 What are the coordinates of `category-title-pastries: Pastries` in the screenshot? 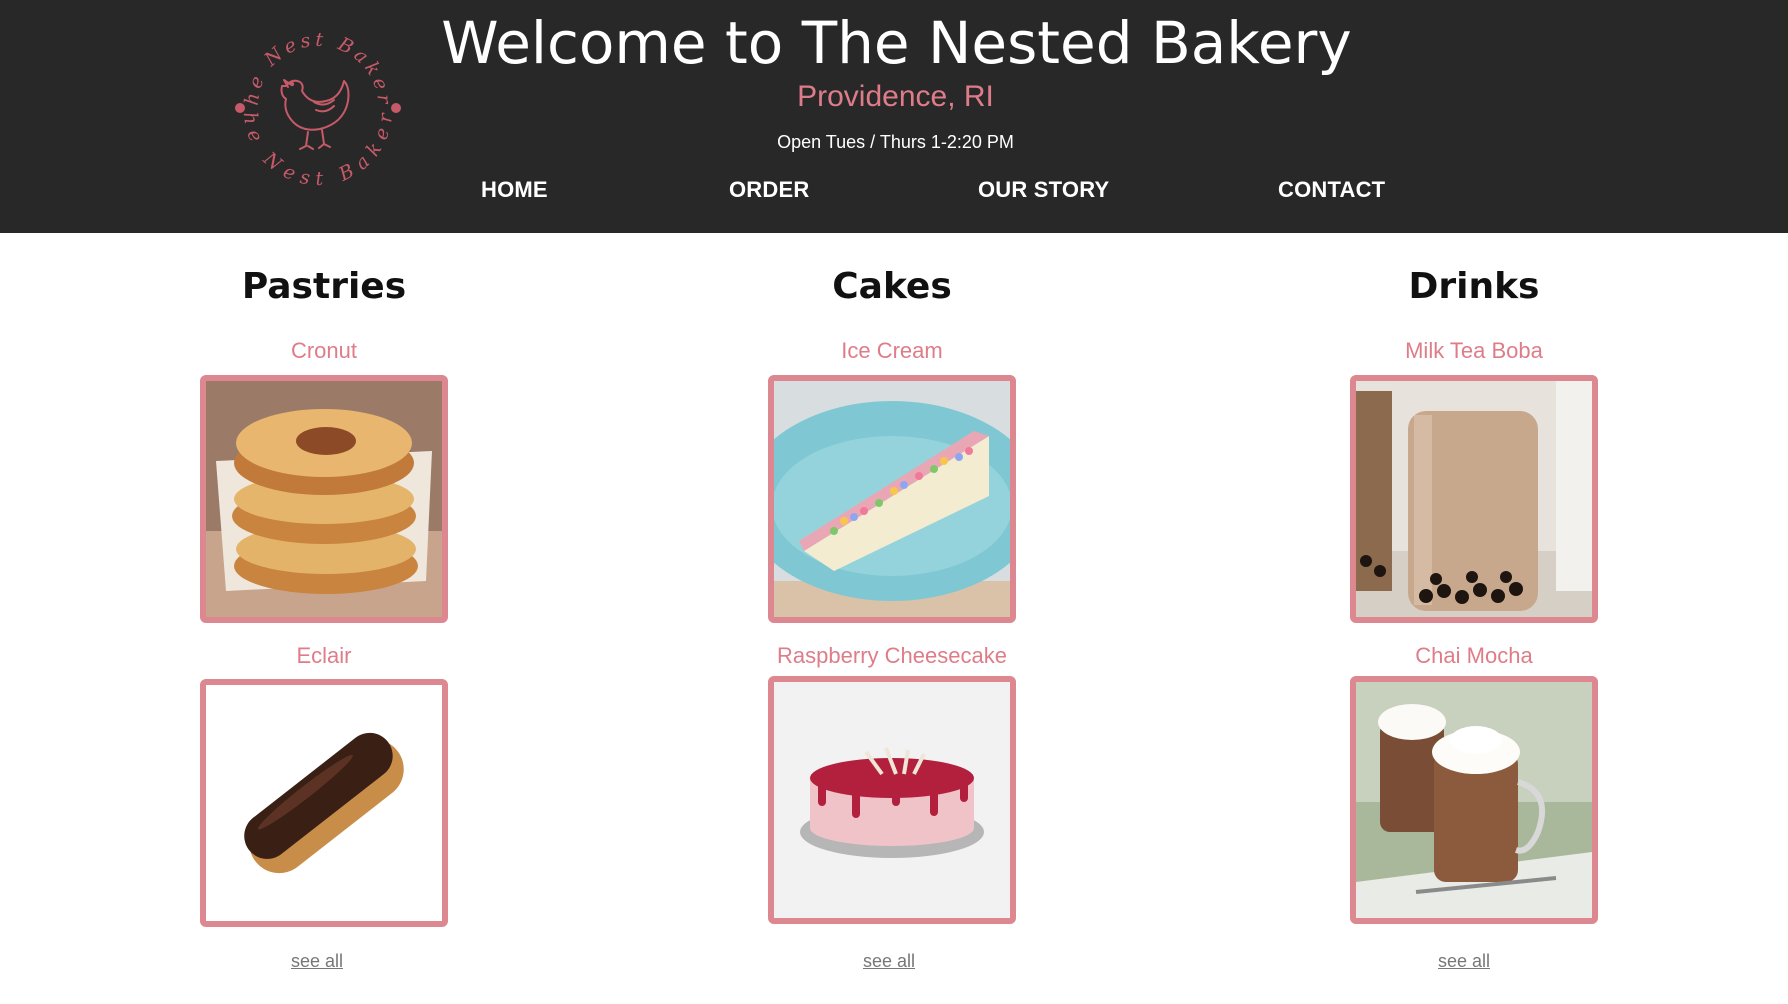 It's located at (324, 286).